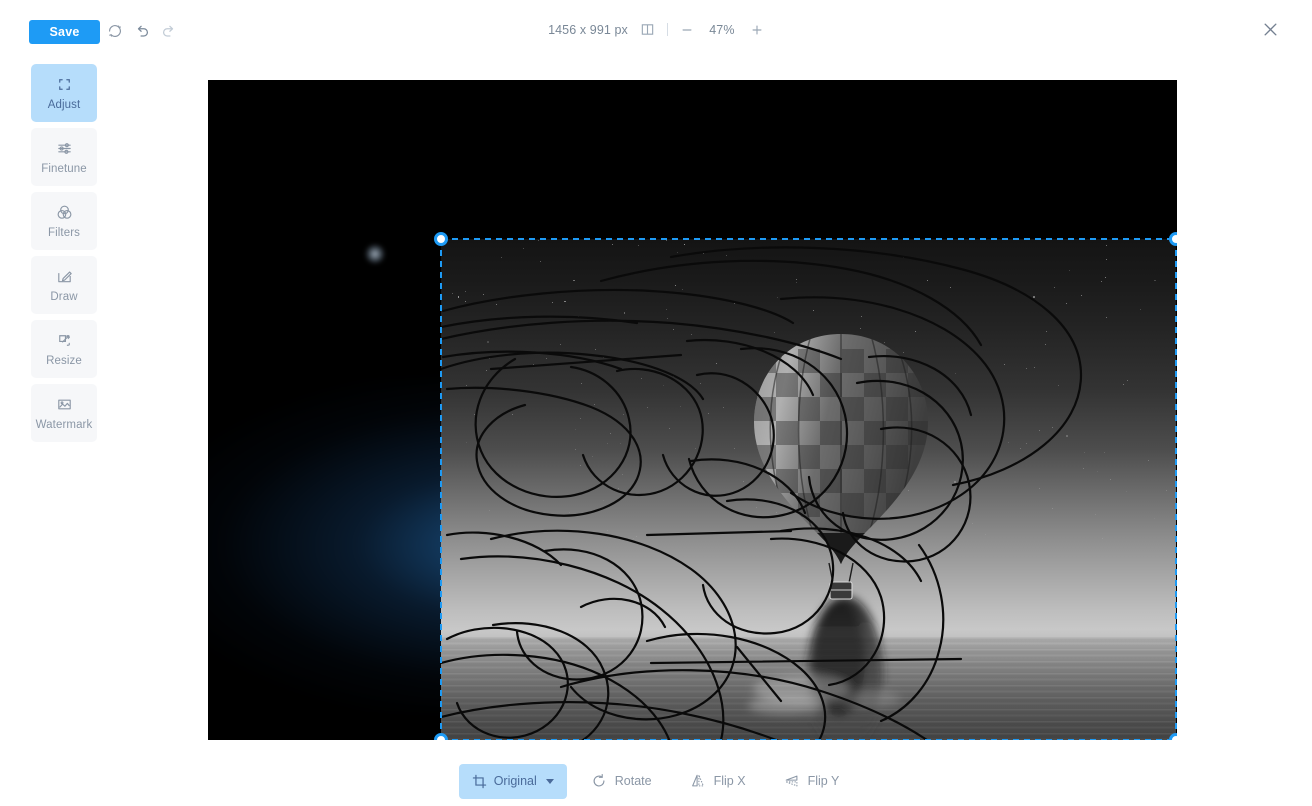 The width and height of the screenshot is (1312, 806). What do you see at coordinates (633, 781) in the screenshot?
I see `rotate-label: Rotate` at bounding box center [633, 781].